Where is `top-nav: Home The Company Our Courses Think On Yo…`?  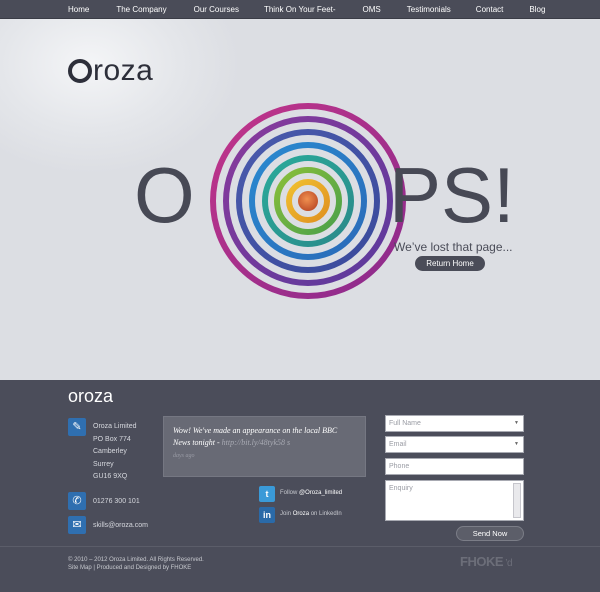 top-nav: Home The Company Our Courses Think On Yo… is located at coordinates (300, 9).